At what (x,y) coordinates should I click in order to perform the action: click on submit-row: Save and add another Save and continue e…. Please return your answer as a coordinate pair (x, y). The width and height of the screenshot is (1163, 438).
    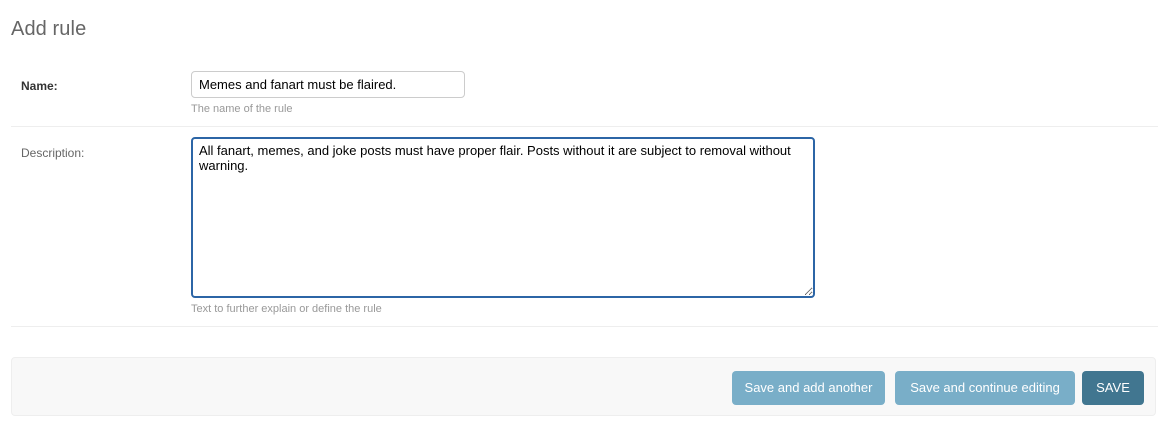
    Looking at the image, I should click on (583, 386).